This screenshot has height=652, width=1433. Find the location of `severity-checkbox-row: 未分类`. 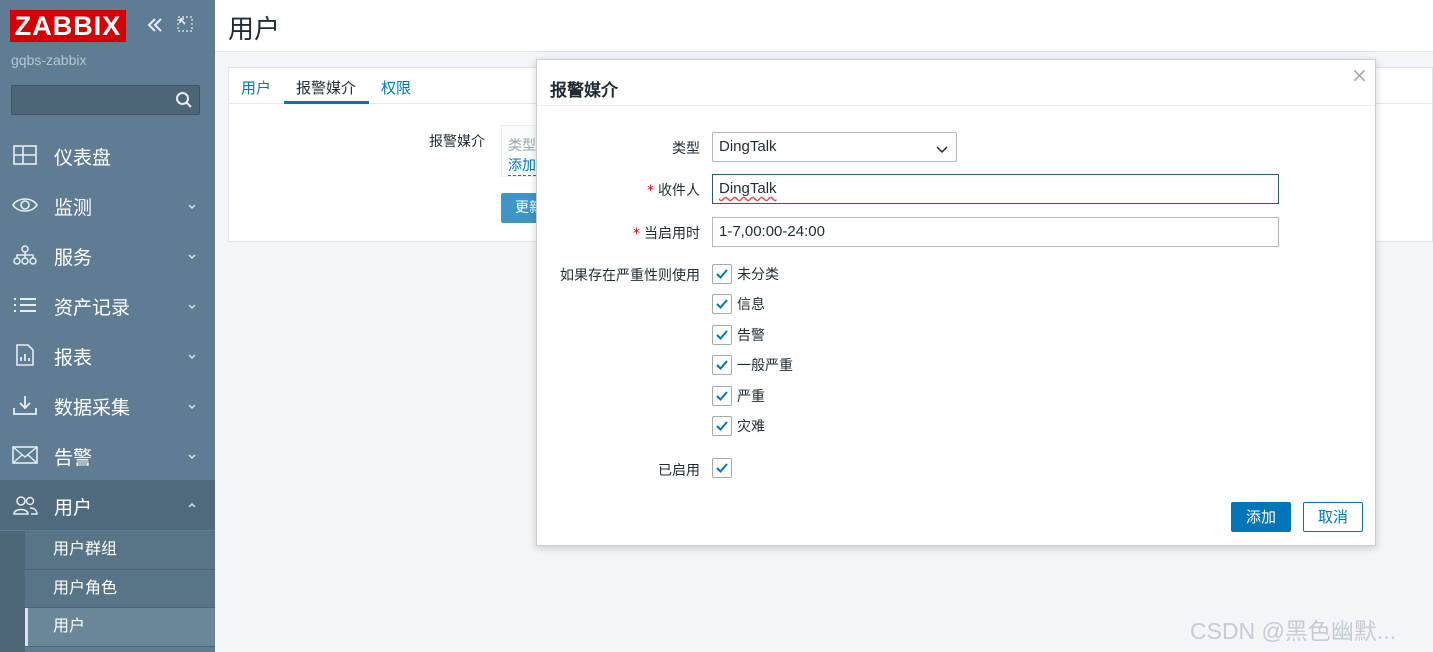

severity-checkbox-row: 未分类 is located at coordinates (745, 274).